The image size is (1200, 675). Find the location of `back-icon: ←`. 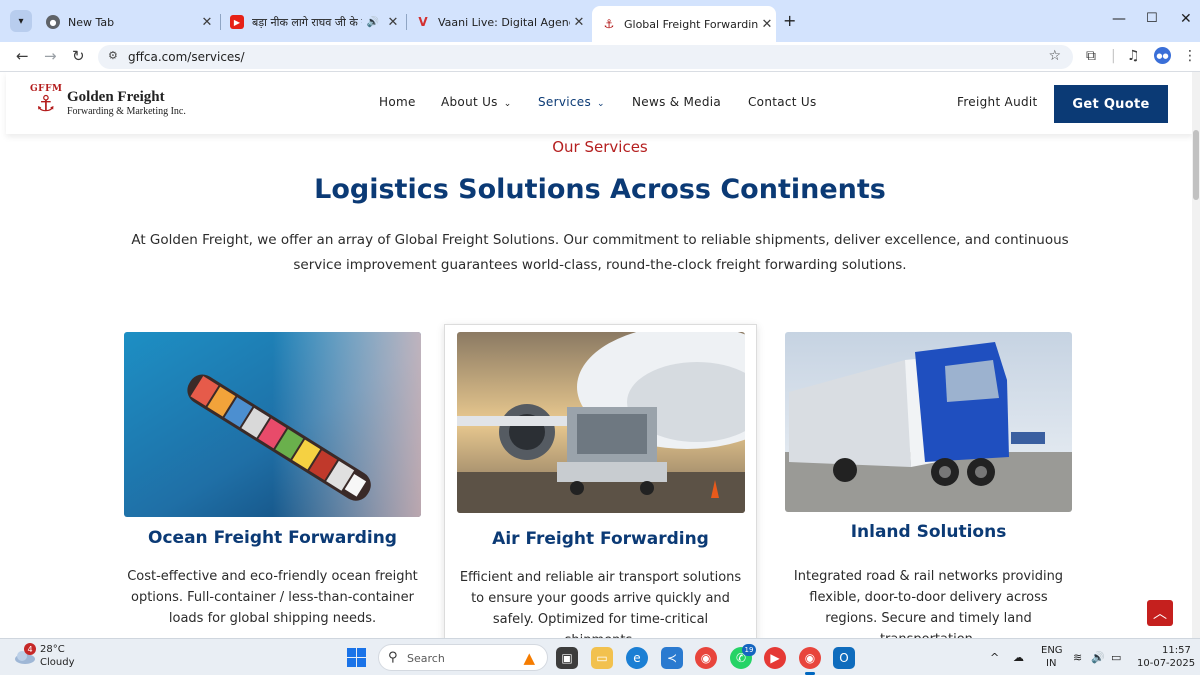

back-icon: ← is located at coordinates (22, 56).